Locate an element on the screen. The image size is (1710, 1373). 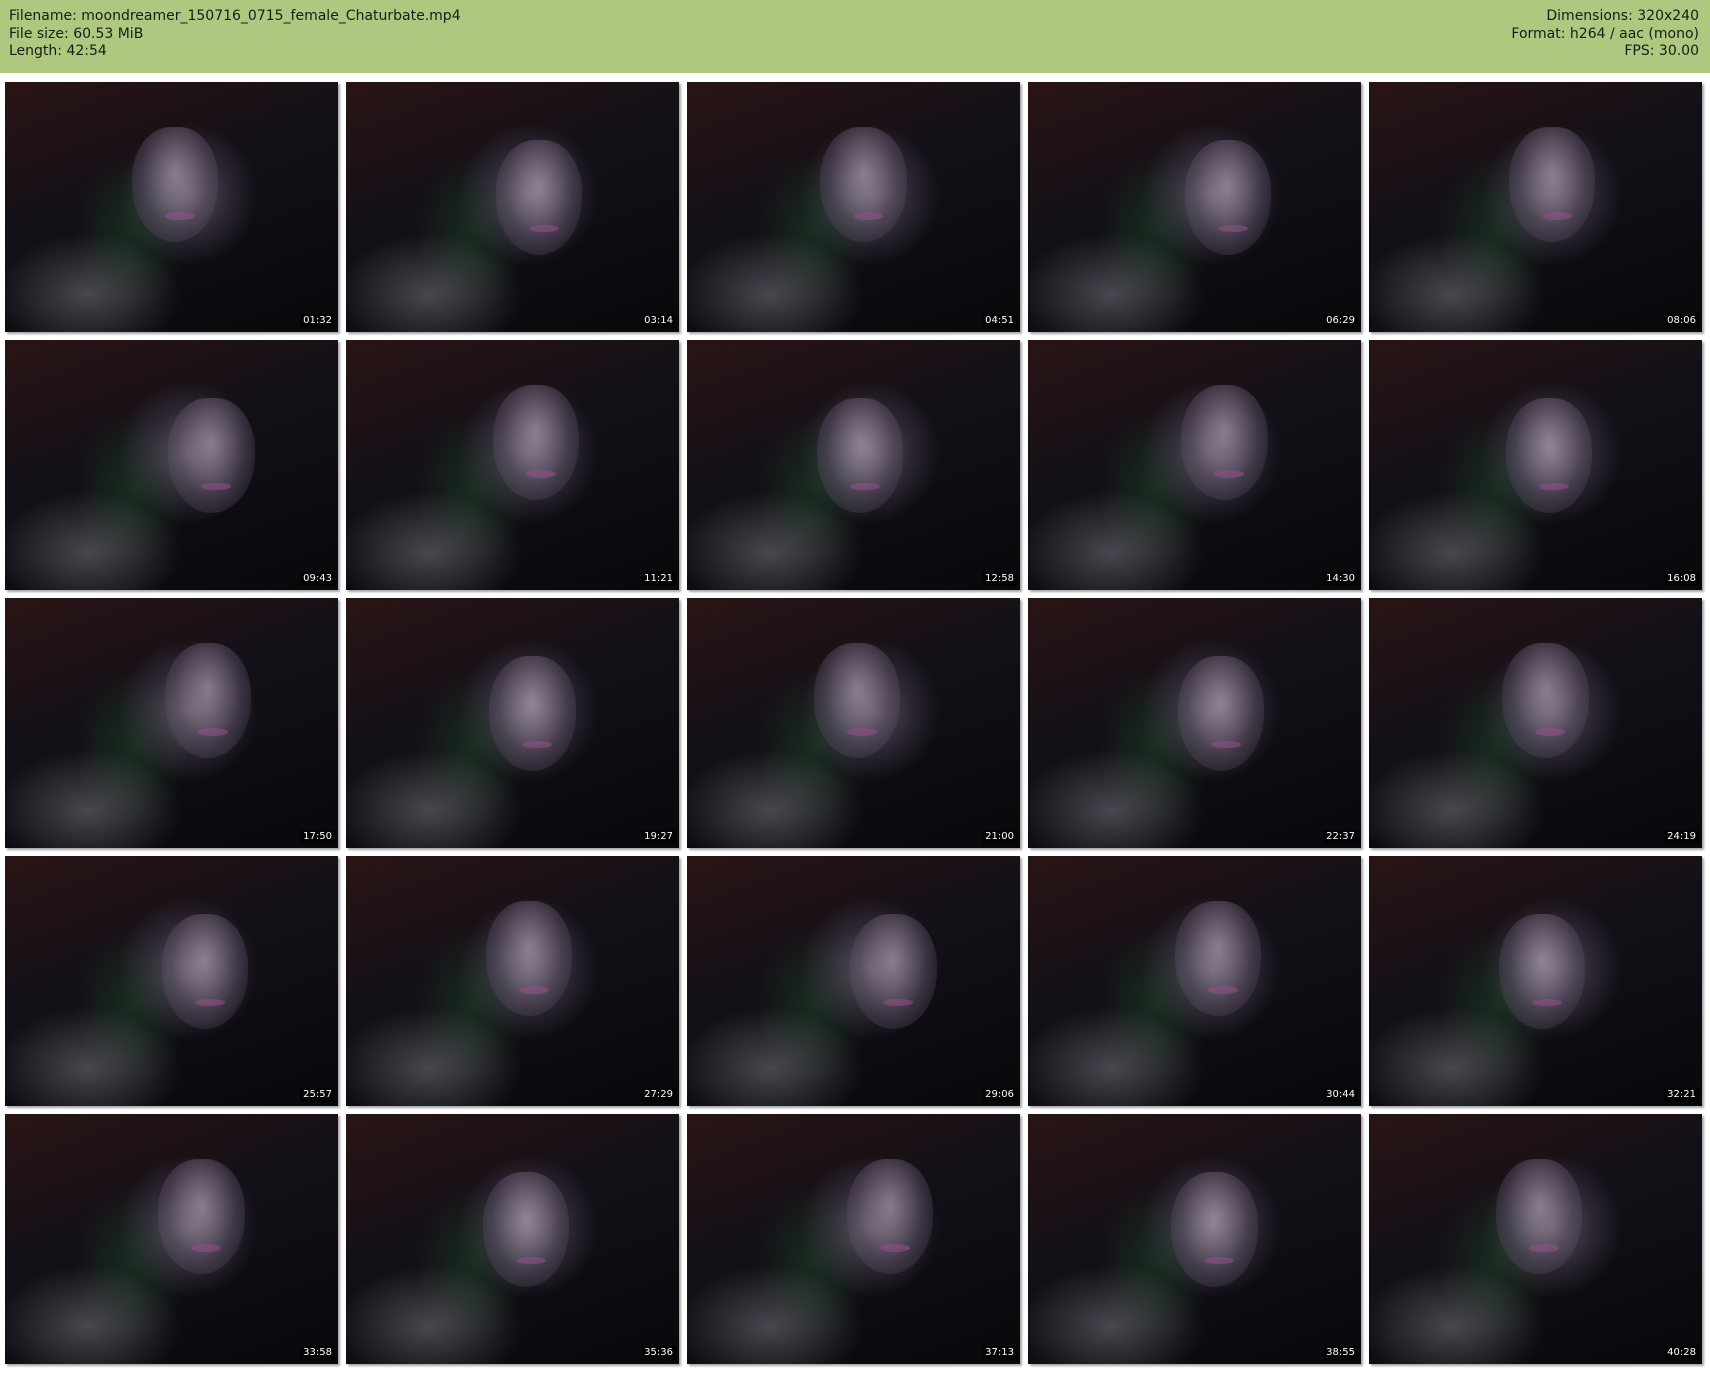
length-text: Length: 42:54 is located at coordinates (58, 51).